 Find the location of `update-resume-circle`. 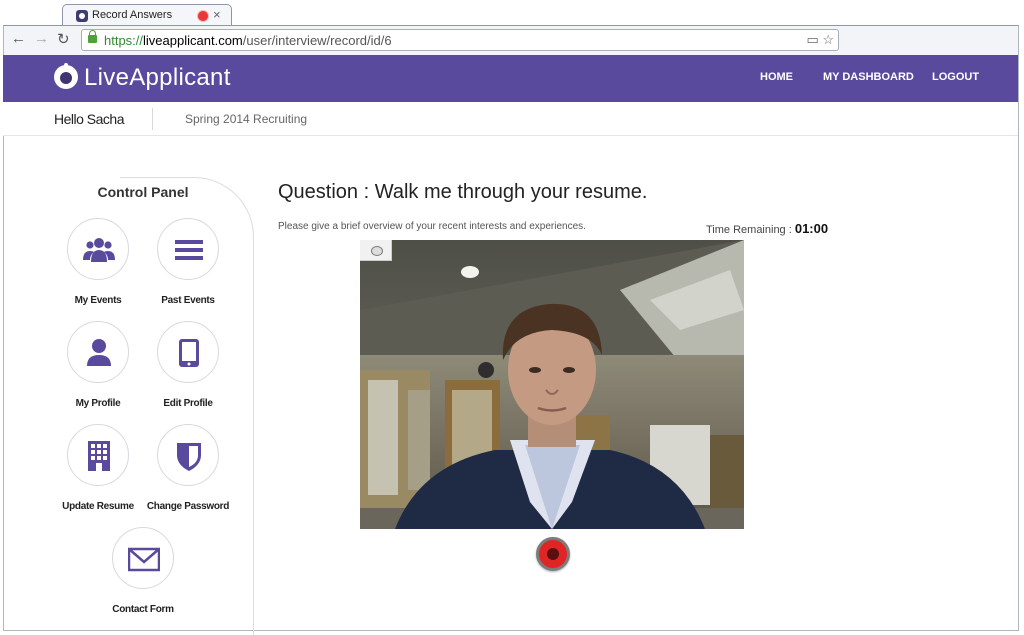

update-resume-circle is located at coordinates (98, 455).